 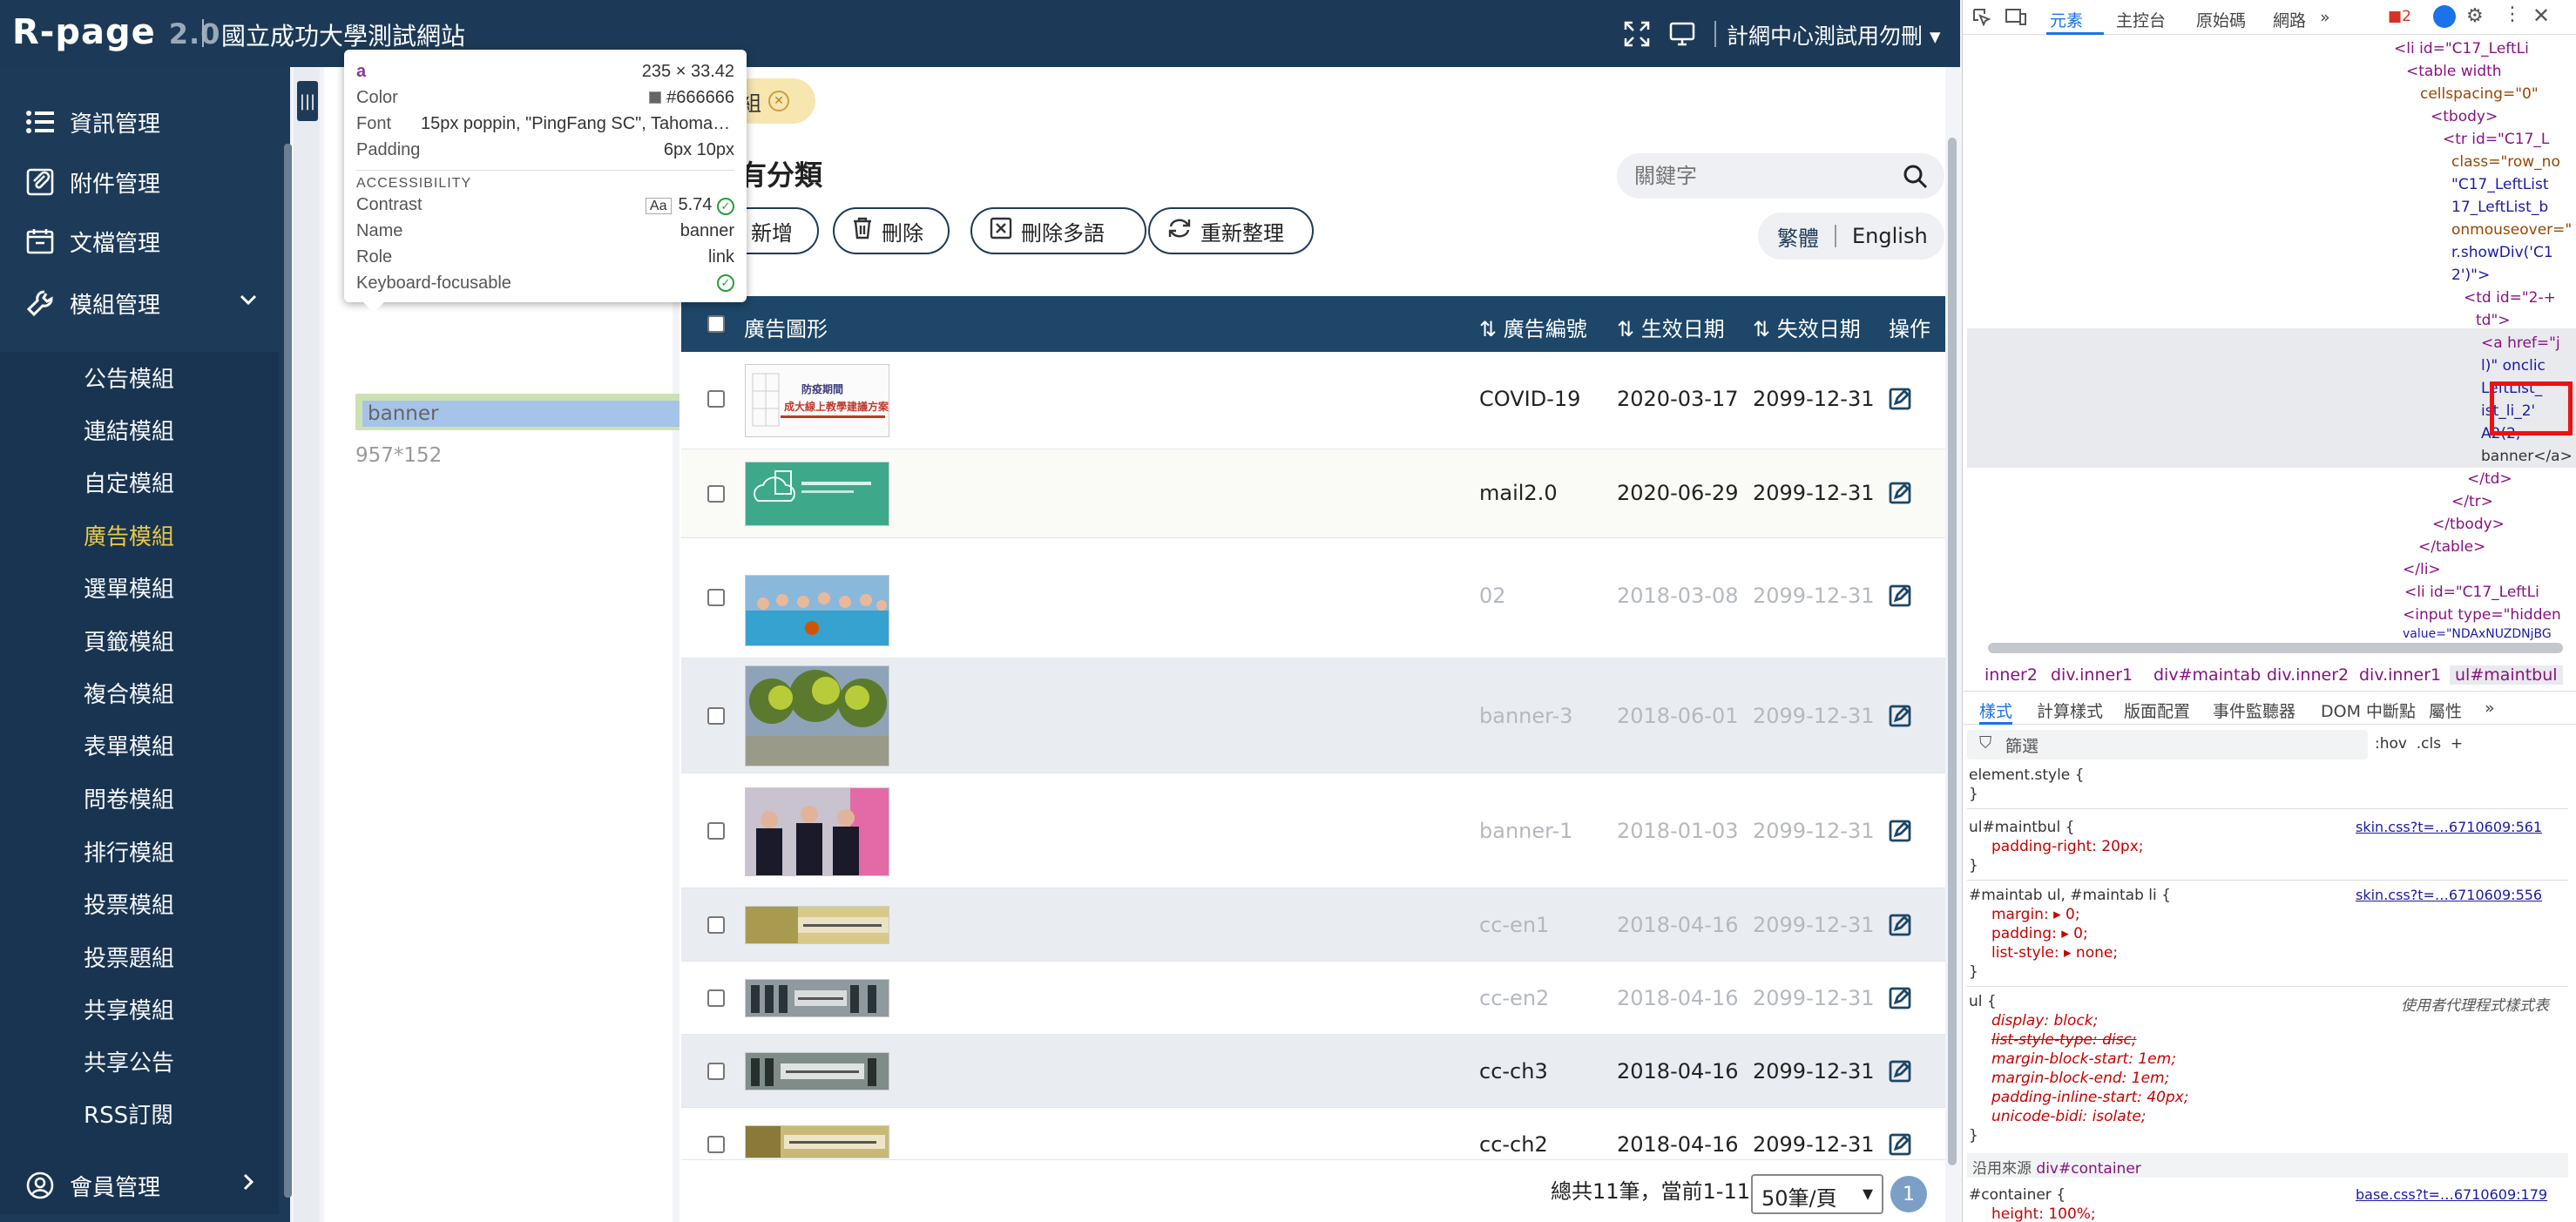 I want to click on sidebar-item-rss: RSS訂閱, so click(x=128, y=1113).